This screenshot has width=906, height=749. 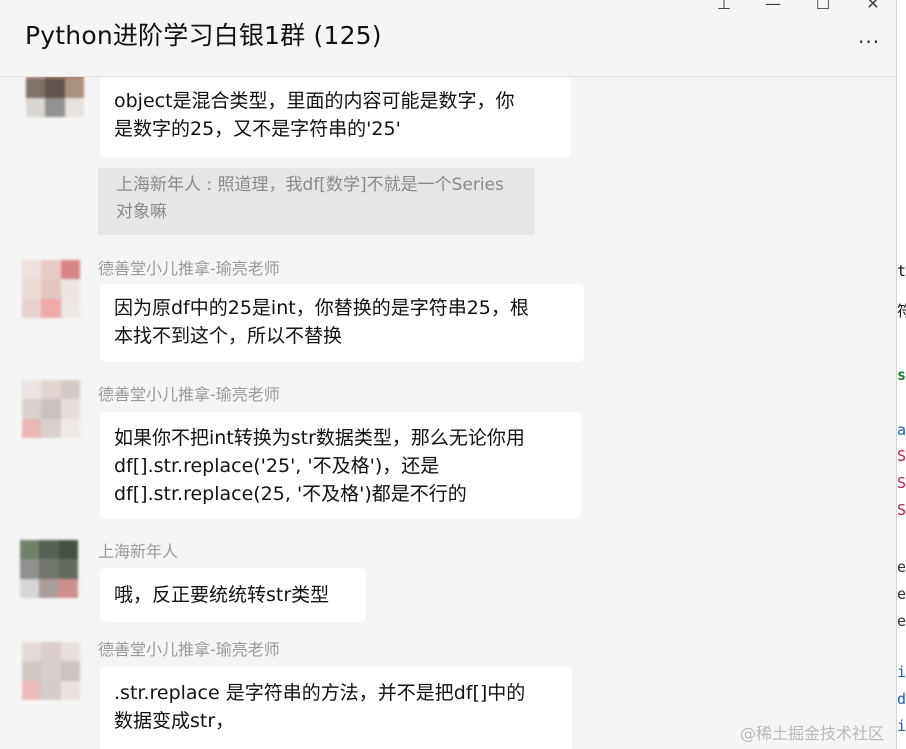 I want to click on message-text-line: df[].str.replace(25, '不及格')都是不行的, so click(x=290, y=494).